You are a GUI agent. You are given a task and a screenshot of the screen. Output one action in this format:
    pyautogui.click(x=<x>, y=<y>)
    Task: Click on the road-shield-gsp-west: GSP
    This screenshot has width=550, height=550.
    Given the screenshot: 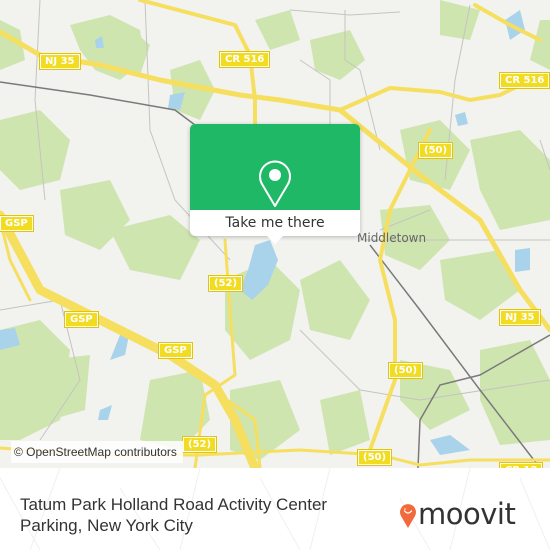 What is the action you would take?
    pyautogui.click(x=17, y=223)
    